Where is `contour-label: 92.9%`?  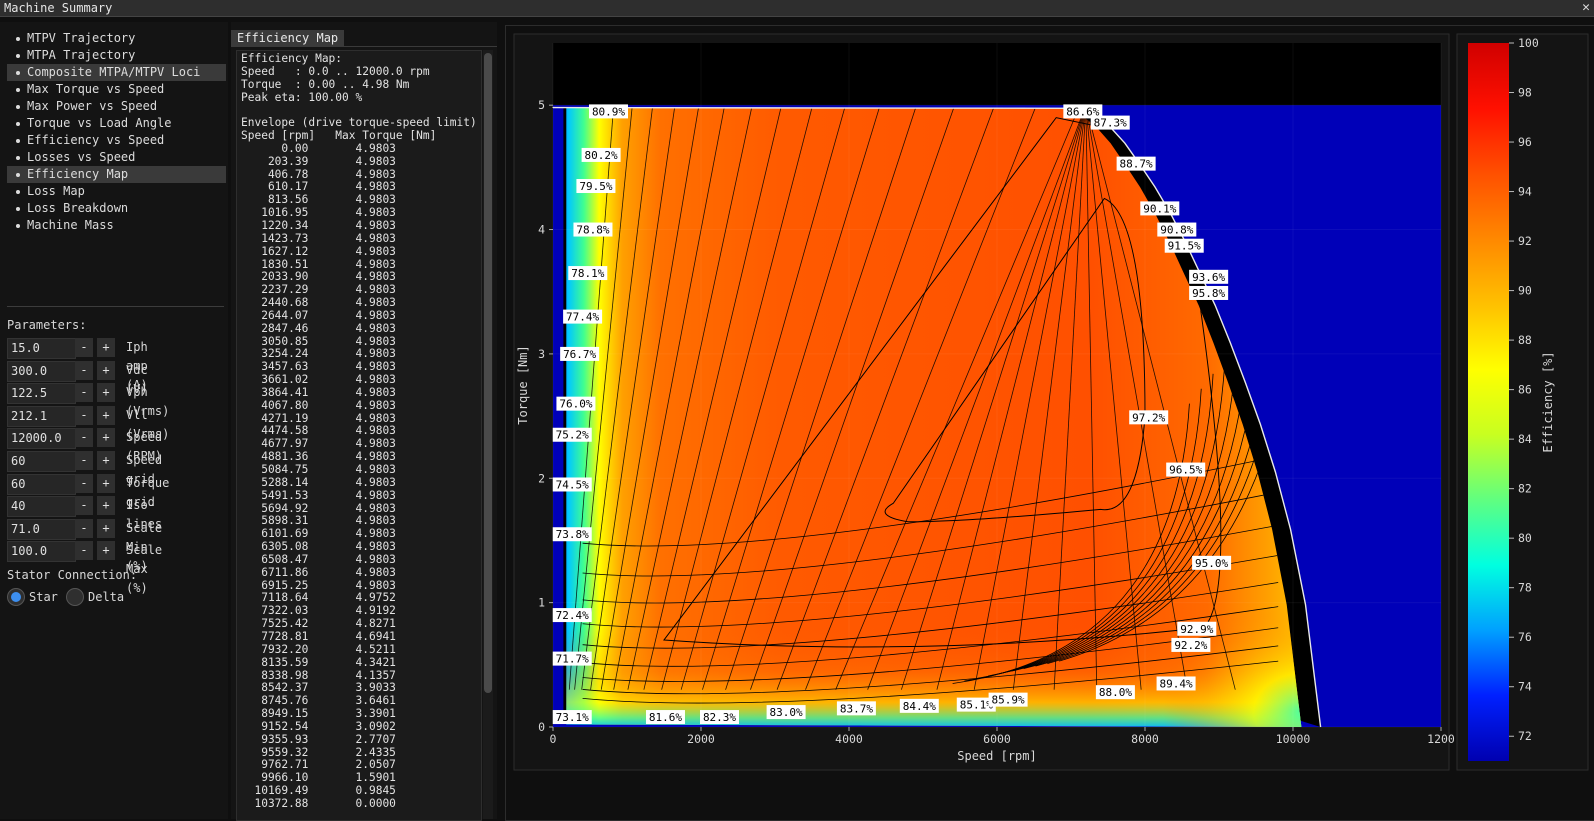
contour-label: 92.9% is located at coordinates (1197, 628).